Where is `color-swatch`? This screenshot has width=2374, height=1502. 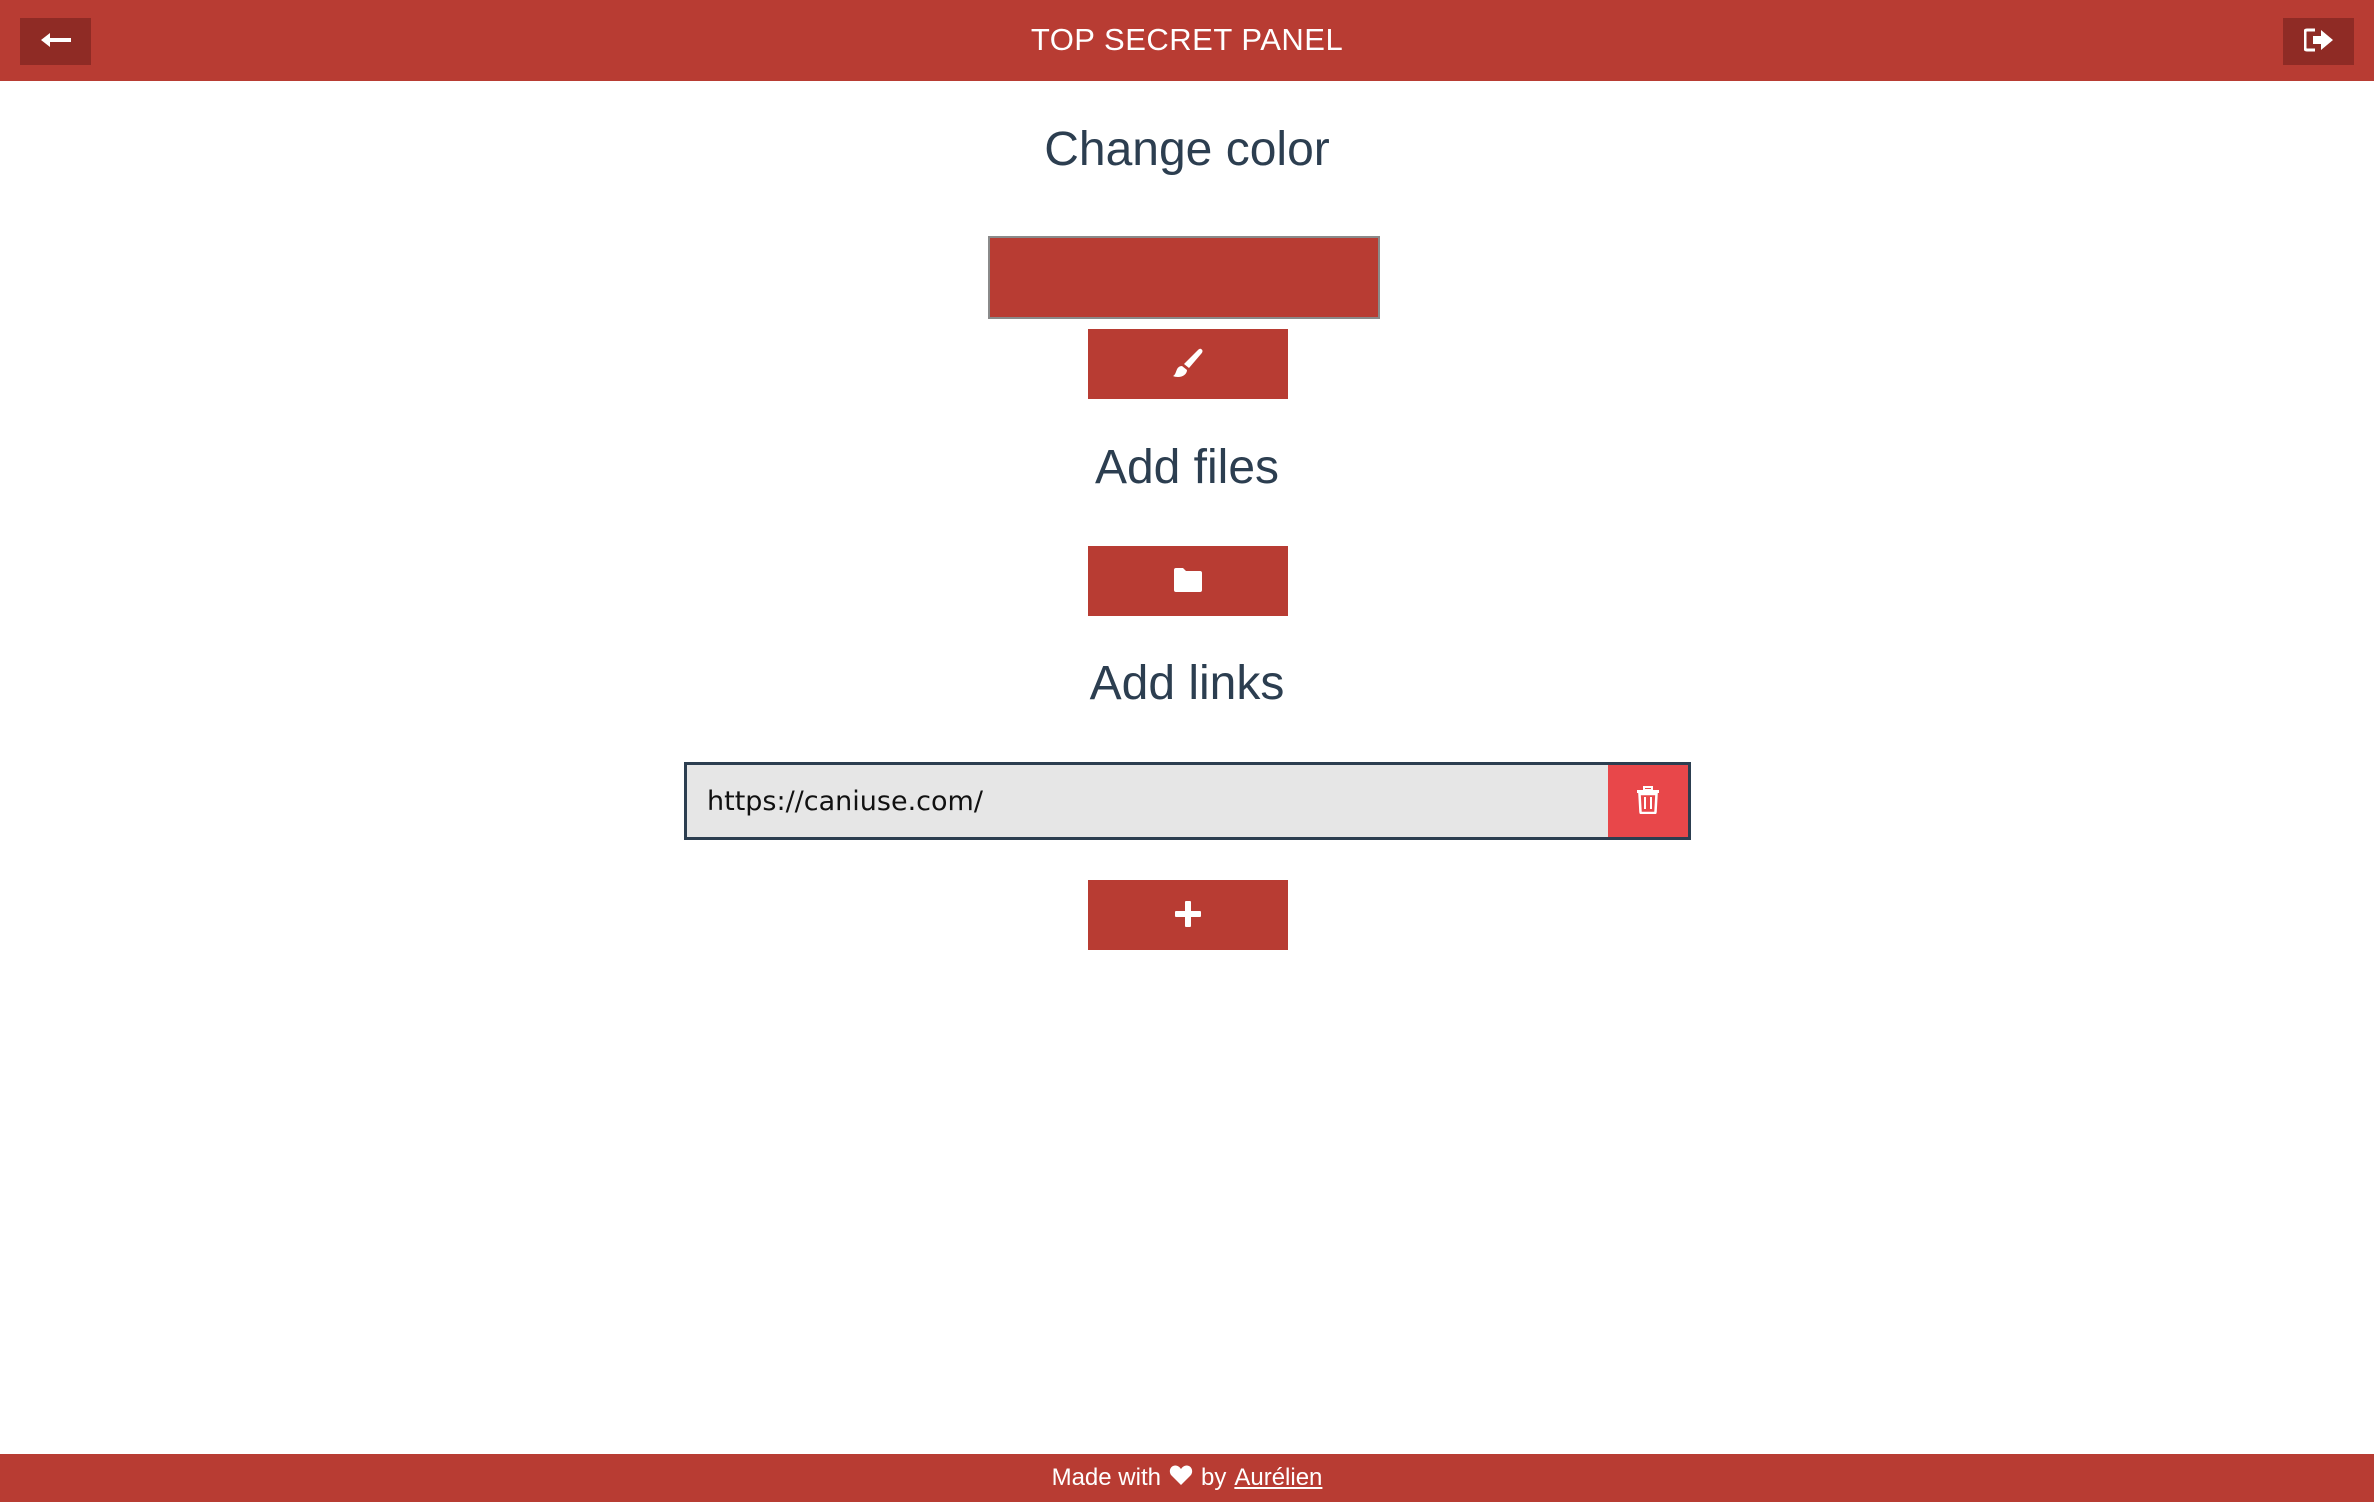
color-swatch is located at coordinates (1184, 277).